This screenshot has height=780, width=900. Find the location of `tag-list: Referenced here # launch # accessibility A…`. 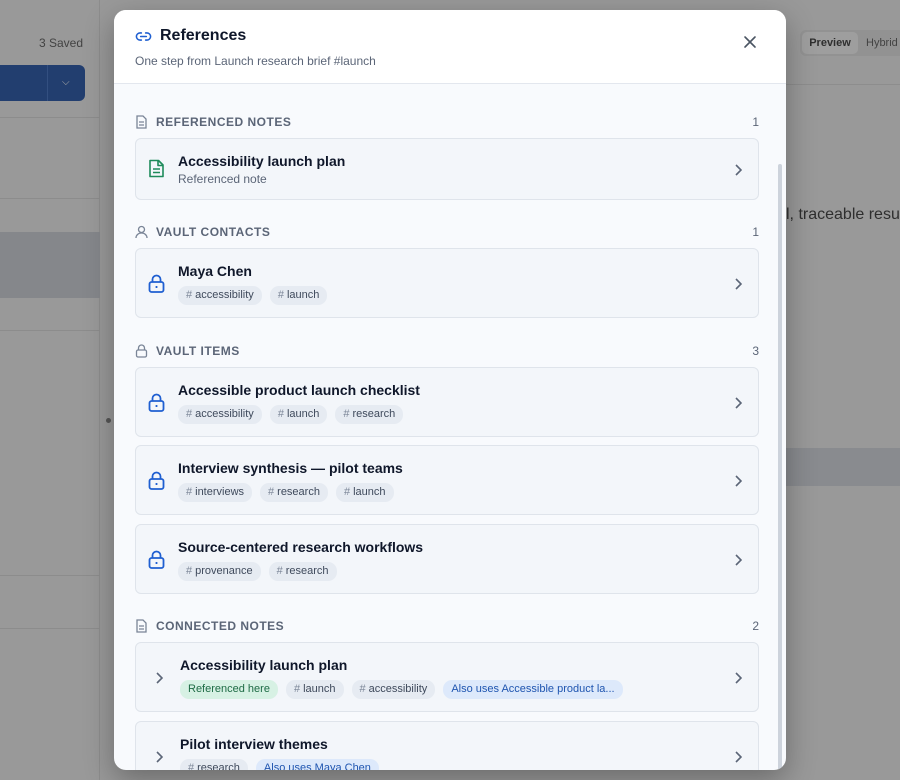

tag-list: Referenced here # launch # accessibility A… is located at coordinates (401, 689).